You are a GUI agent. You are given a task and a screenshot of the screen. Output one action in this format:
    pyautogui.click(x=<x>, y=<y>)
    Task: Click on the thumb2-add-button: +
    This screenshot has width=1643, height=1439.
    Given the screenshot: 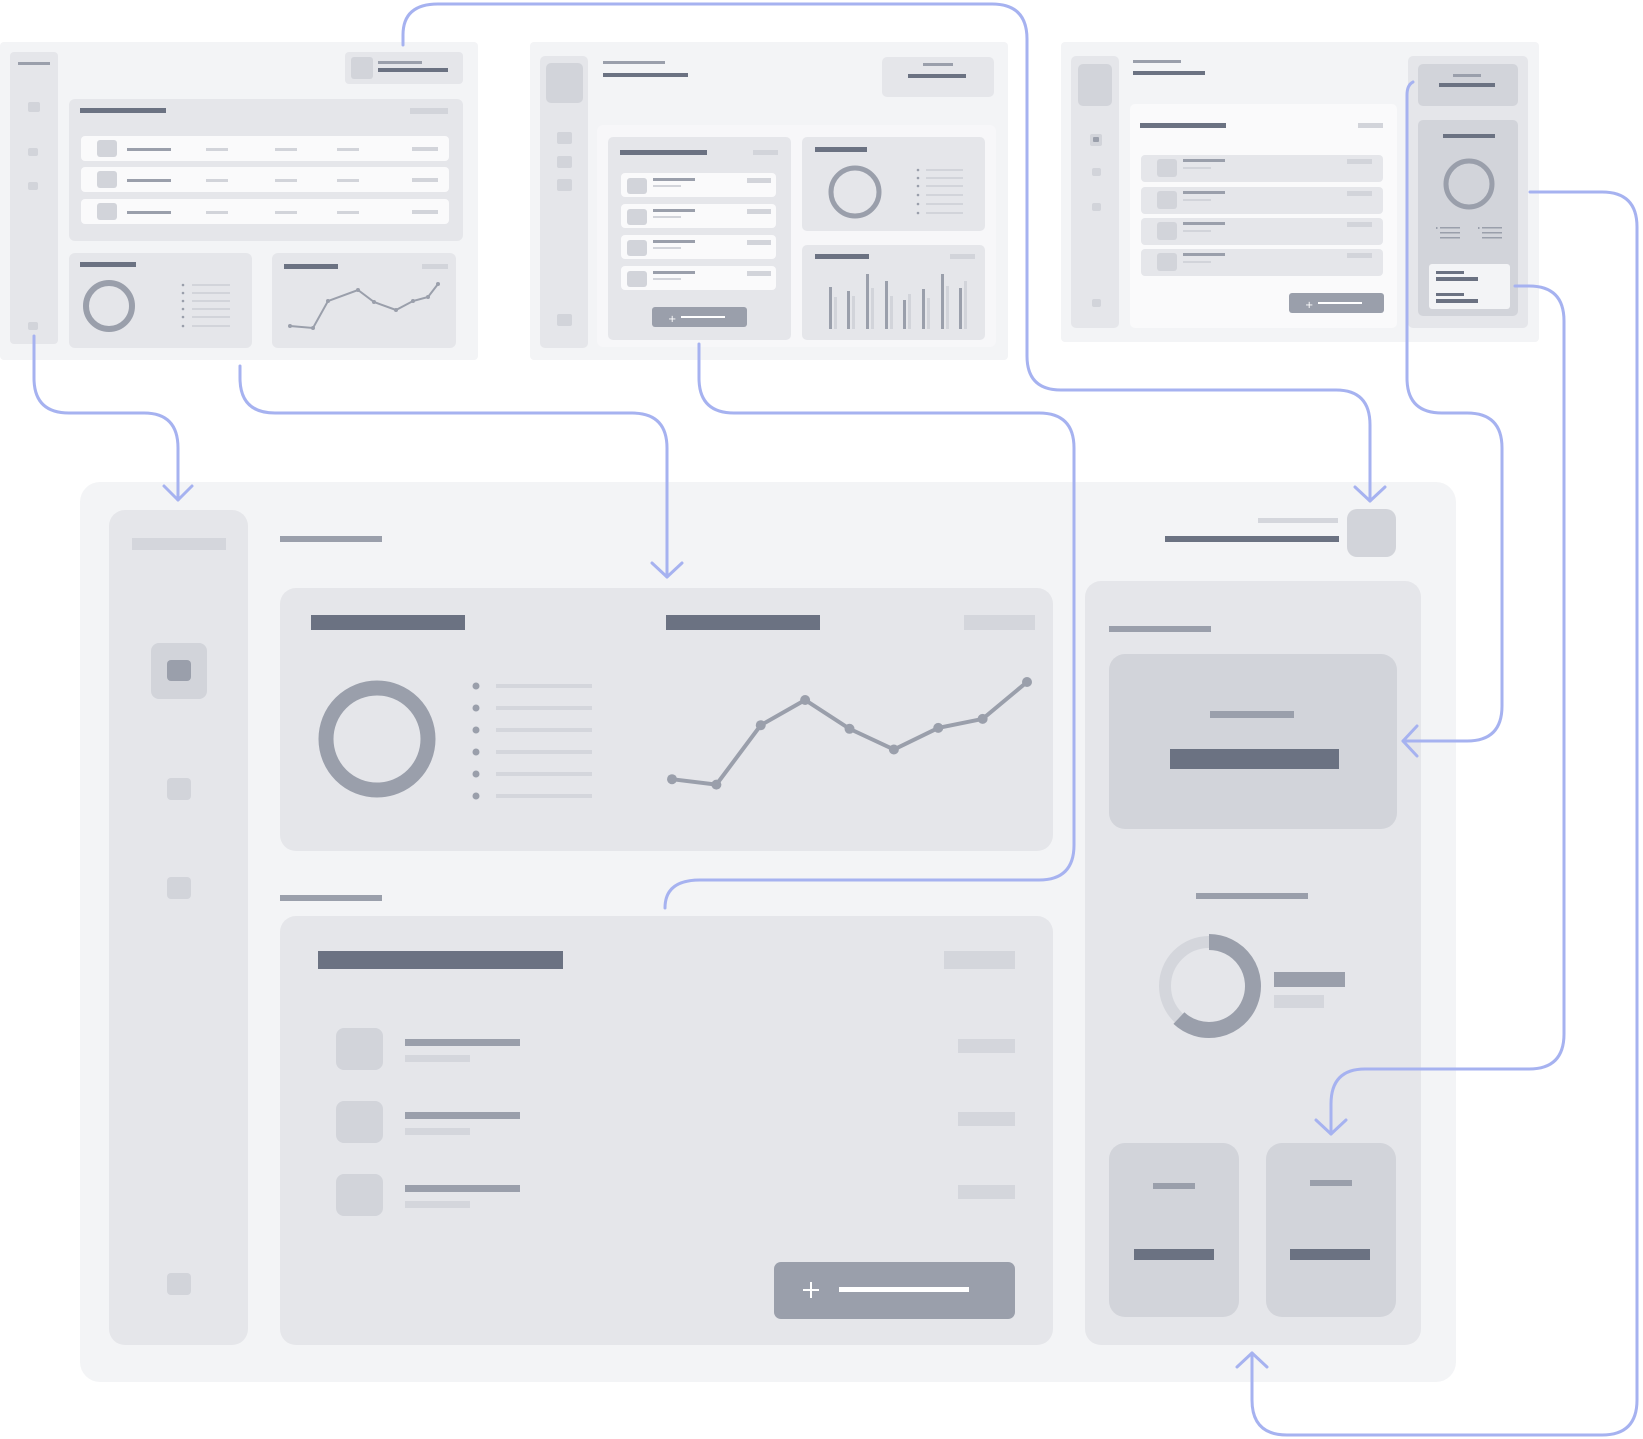 What is the action you would take?
    pyautogui.click(x=699, y=317)
    